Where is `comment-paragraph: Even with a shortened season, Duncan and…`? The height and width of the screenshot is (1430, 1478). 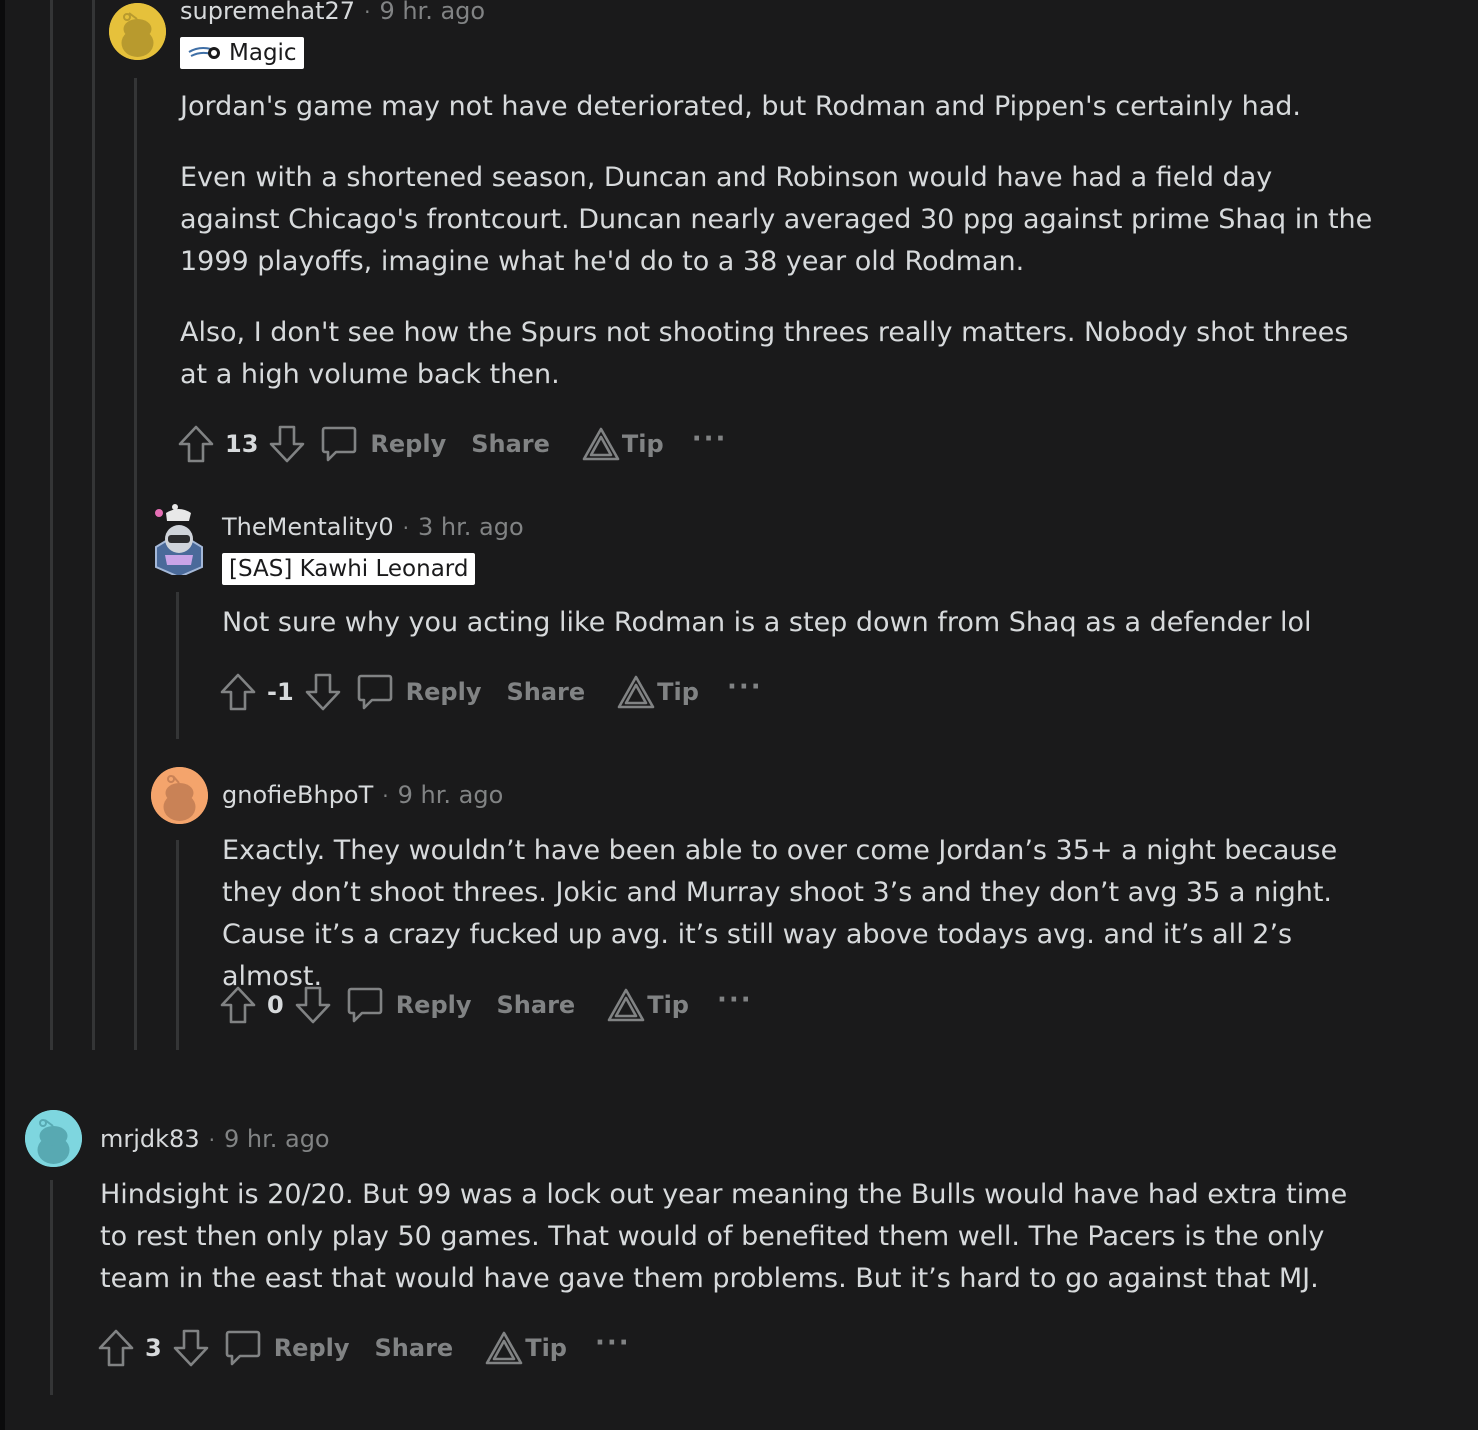 comment-paragraph: Even with a shortened season, Duncan and… is located at coordinates (776, 219).